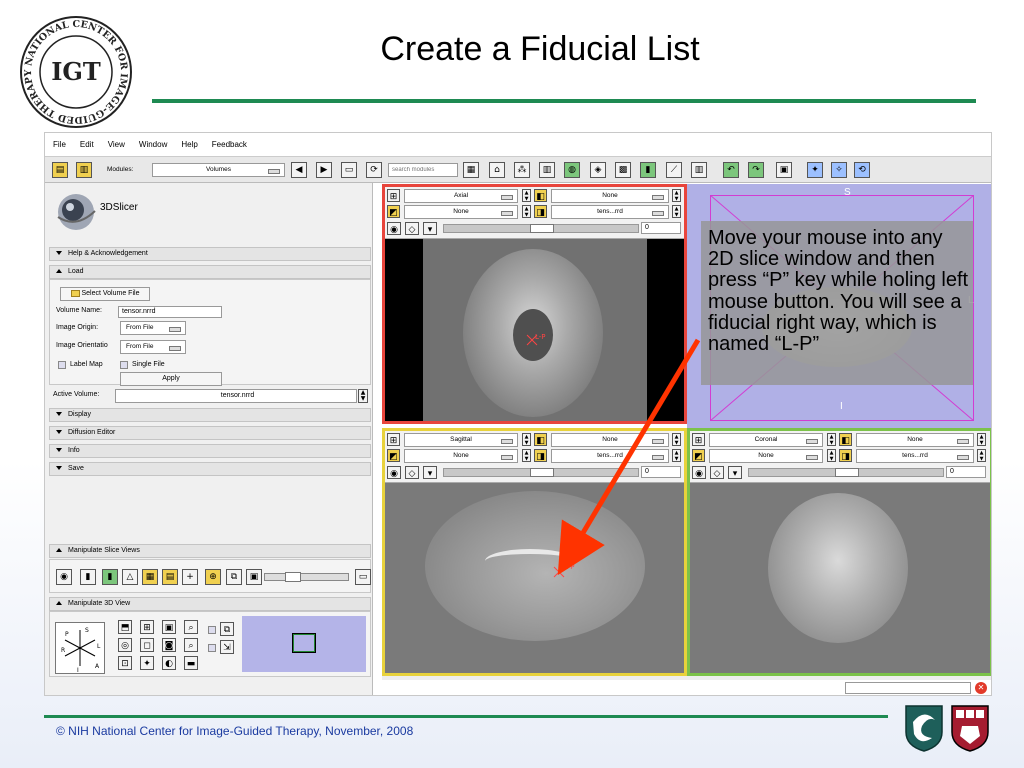 This screenshot has width=1024, height=768. What do you see at coordinates (981, 688) in the screenshot?
I see `clear-icon: ✕` at bounding box center [981, 688].